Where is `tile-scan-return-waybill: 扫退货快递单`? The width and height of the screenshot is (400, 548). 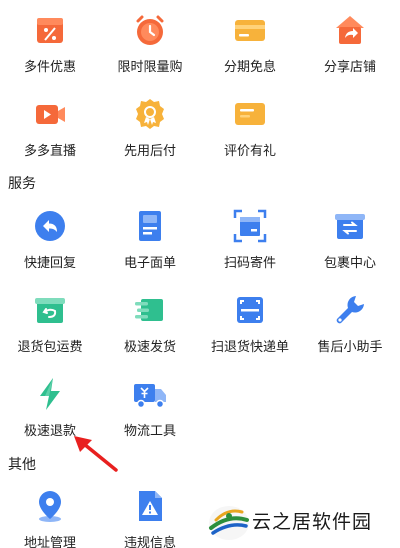 tile-scan-return-waybill: 扫退货快递单 is located at coordinates (250, 328).